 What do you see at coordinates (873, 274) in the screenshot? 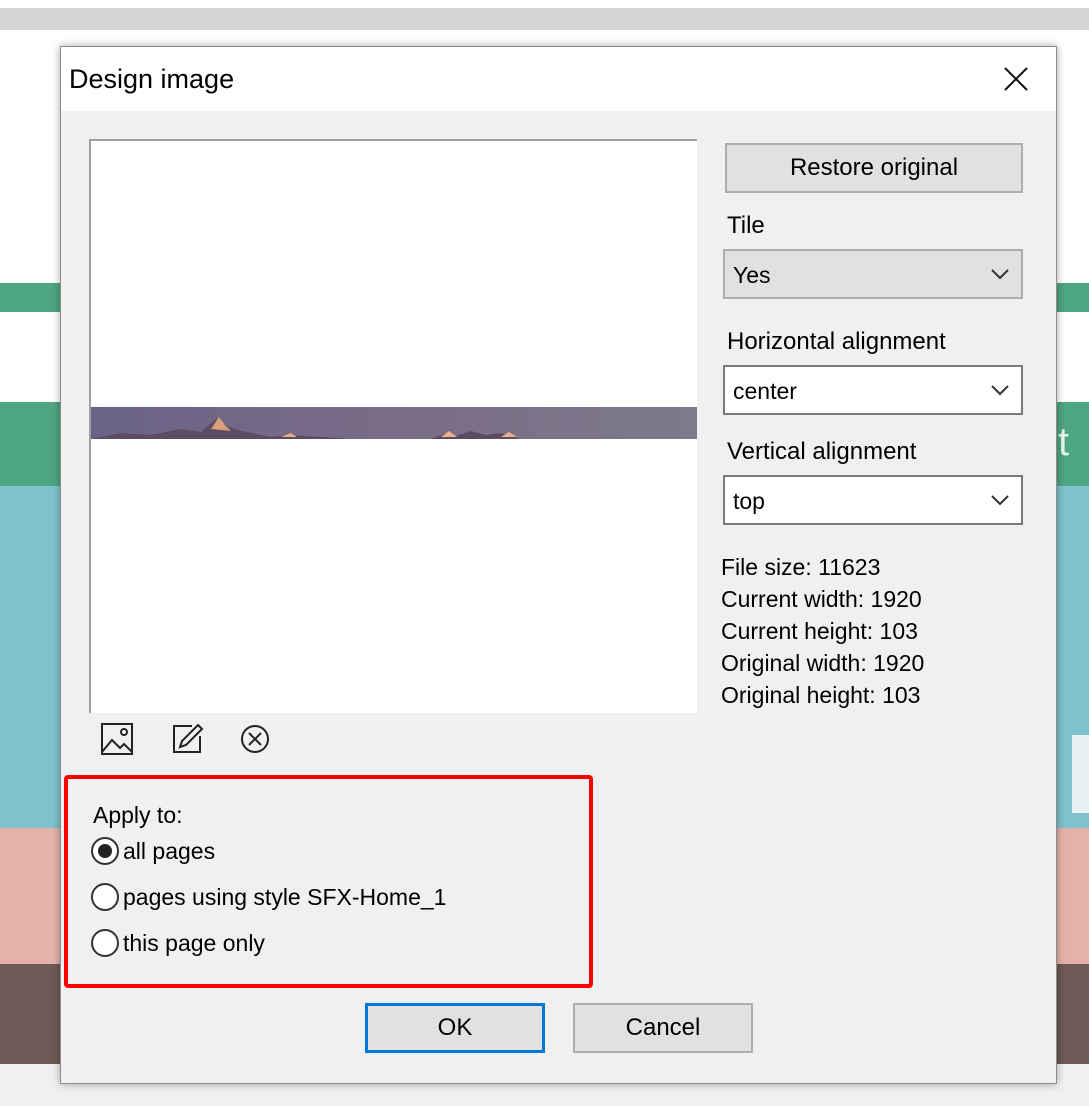
I see `tile-select: Yes` at bounding box center [873, 274].